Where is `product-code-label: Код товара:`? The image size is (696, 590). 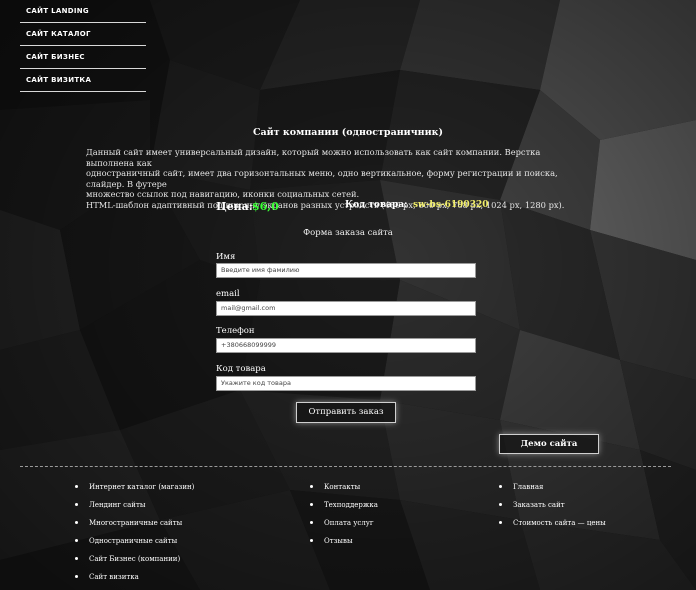 product-code-label: Код товара: is located at coordinates (376, 205).